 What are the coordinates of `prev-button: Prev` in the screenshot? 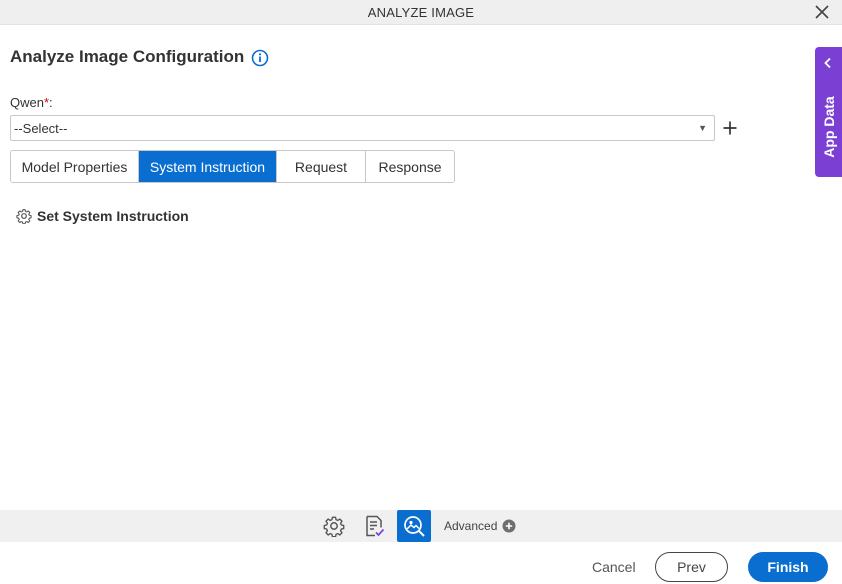 It's located at (691, 567).